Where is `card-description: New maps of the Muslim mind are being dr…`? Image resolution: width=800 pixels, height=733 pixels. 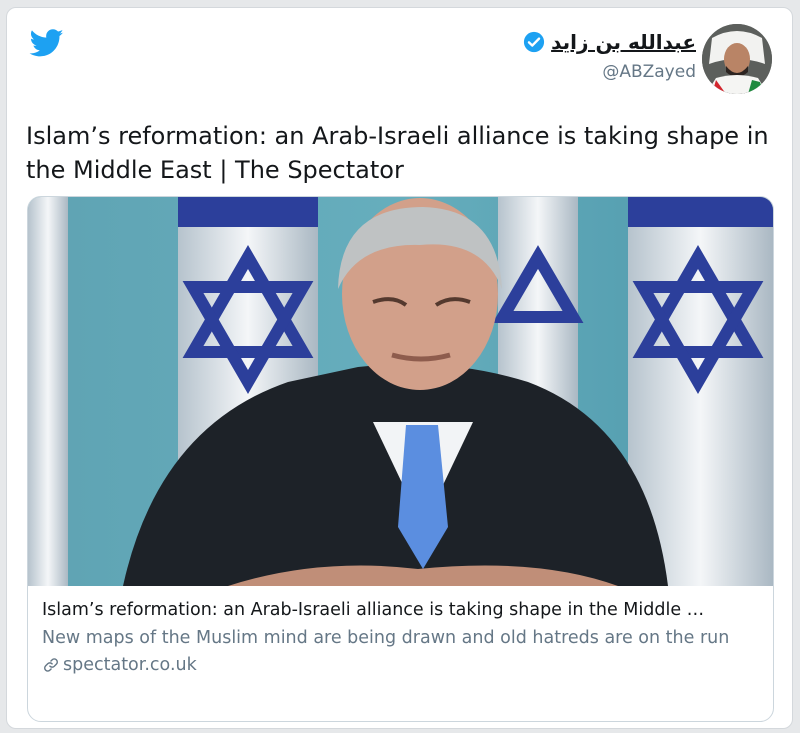 card-description: New maps of the Muslim mind are being dr… is located at coordinates (386, 638).